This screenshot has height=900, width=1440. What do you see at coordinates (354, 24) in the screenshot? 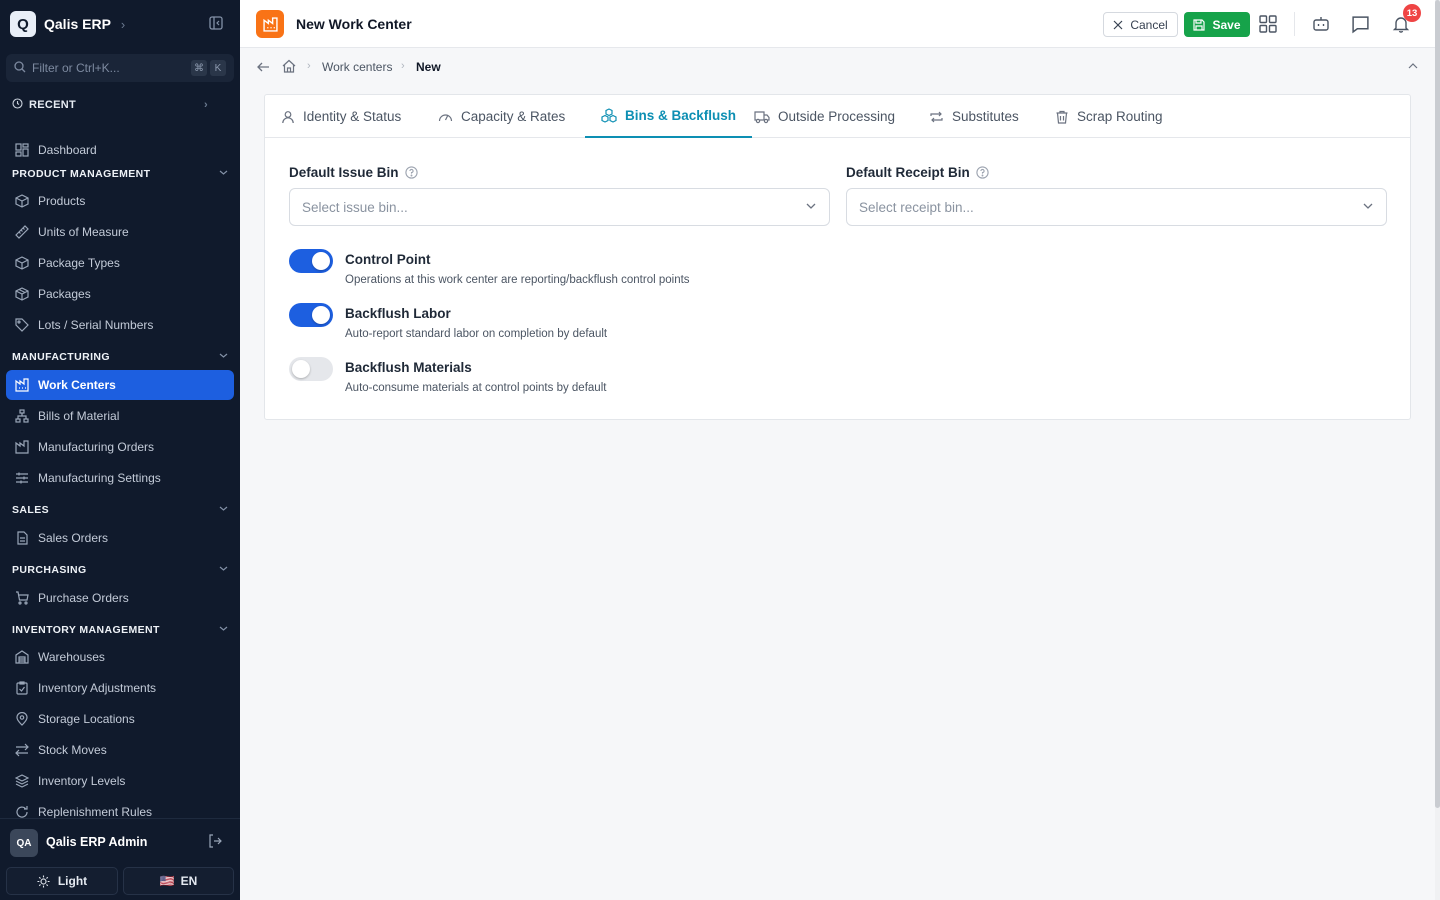
I see `page-title: New Work Center` at bounding box center [354, 24].